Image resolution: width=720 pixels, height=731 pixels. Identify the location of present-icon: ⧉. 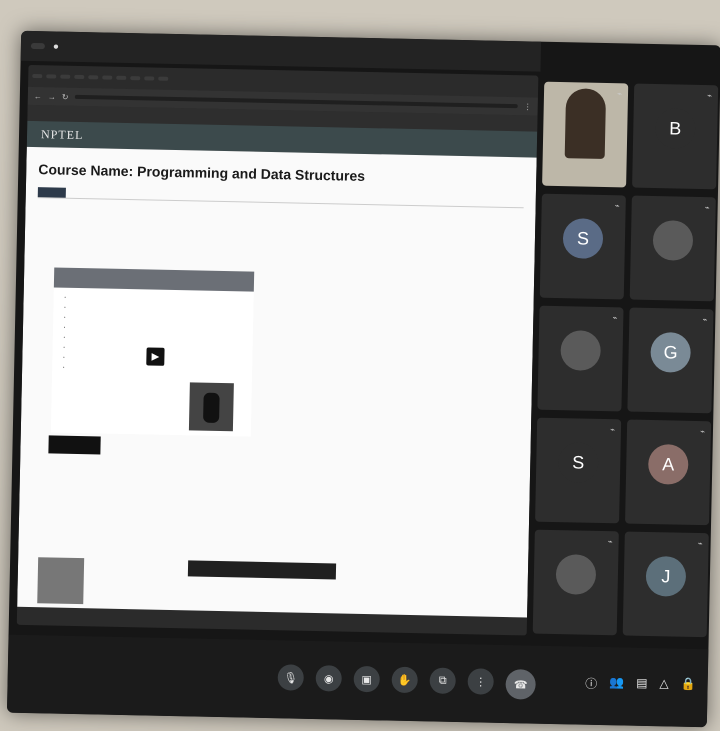
(442, 680).